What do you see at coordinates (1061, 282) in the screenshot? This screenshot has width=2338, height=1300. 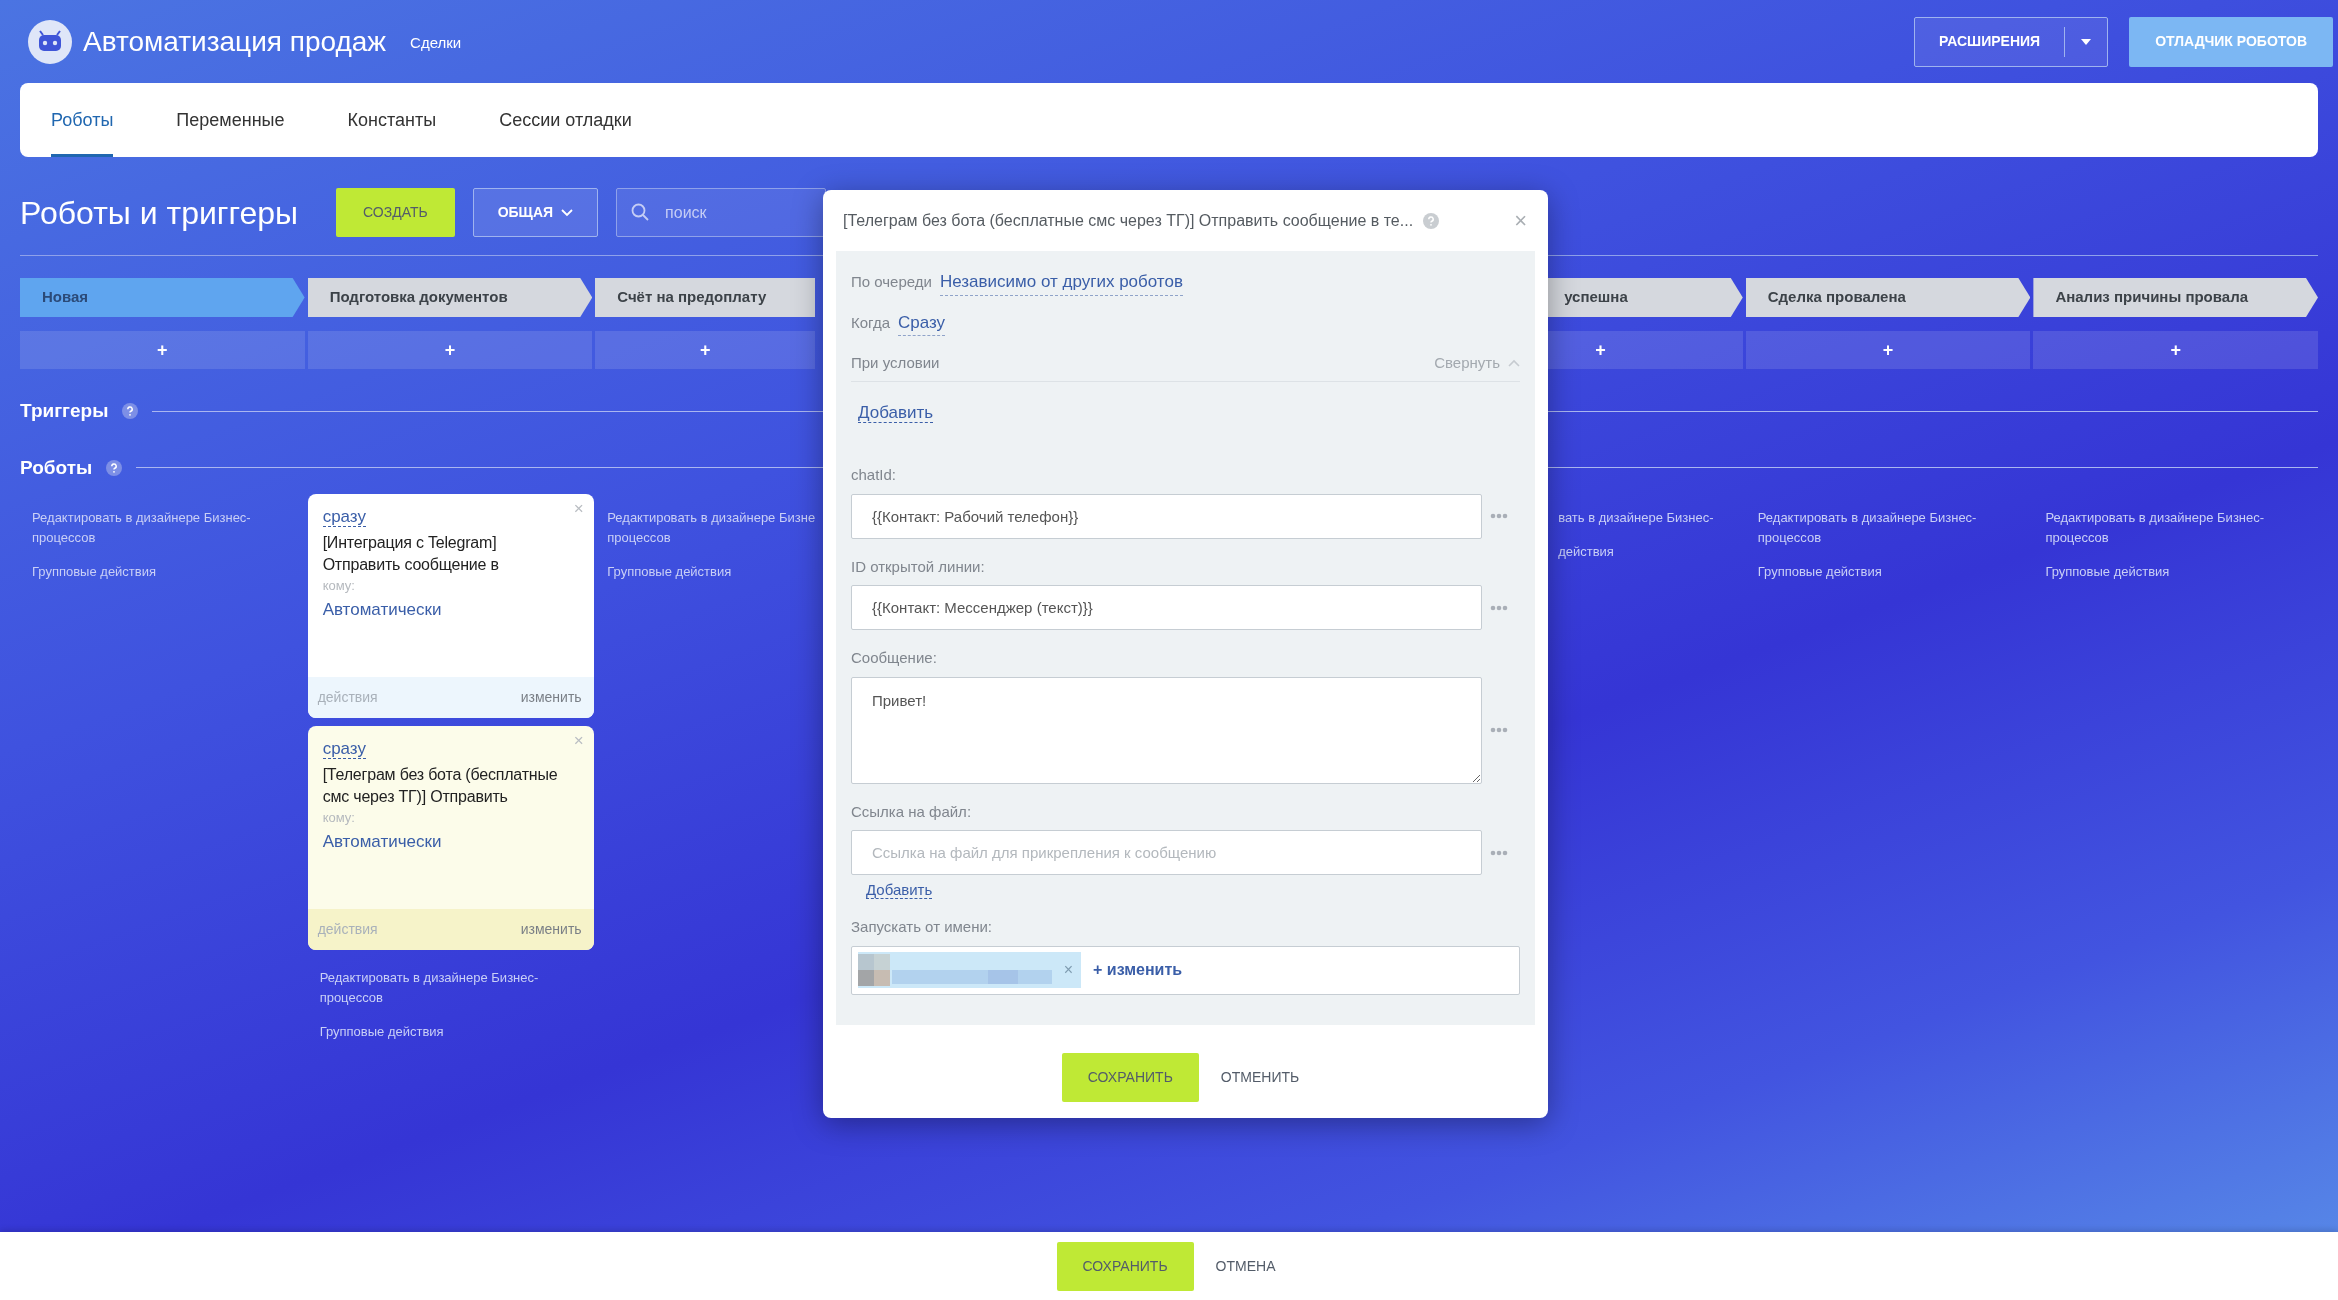 I see `queue-mode-link: Независимо от других роботов` at bounding box center [1061, 282].